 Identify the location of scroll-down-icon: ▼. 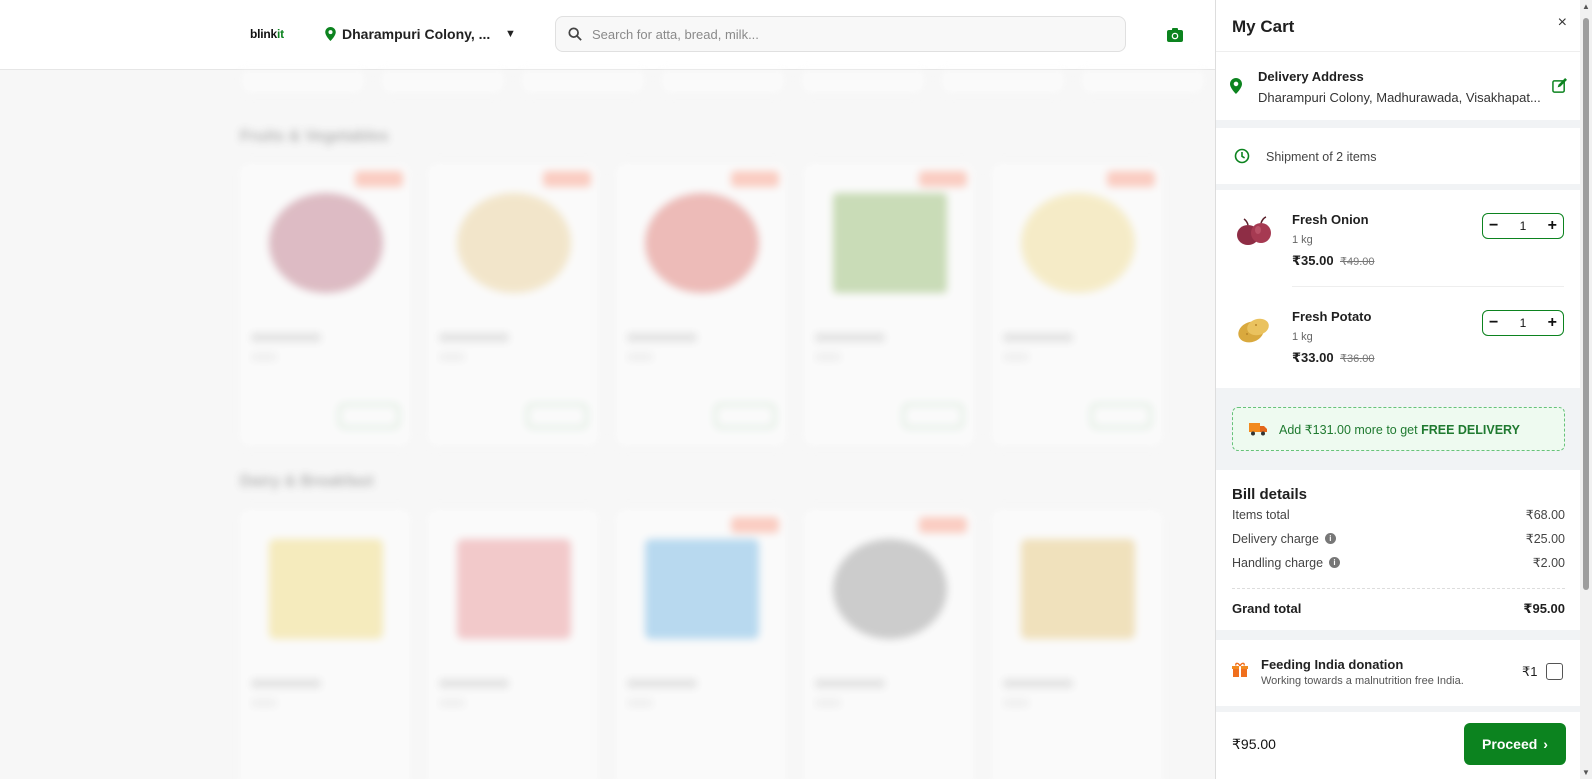
(1586, 772).